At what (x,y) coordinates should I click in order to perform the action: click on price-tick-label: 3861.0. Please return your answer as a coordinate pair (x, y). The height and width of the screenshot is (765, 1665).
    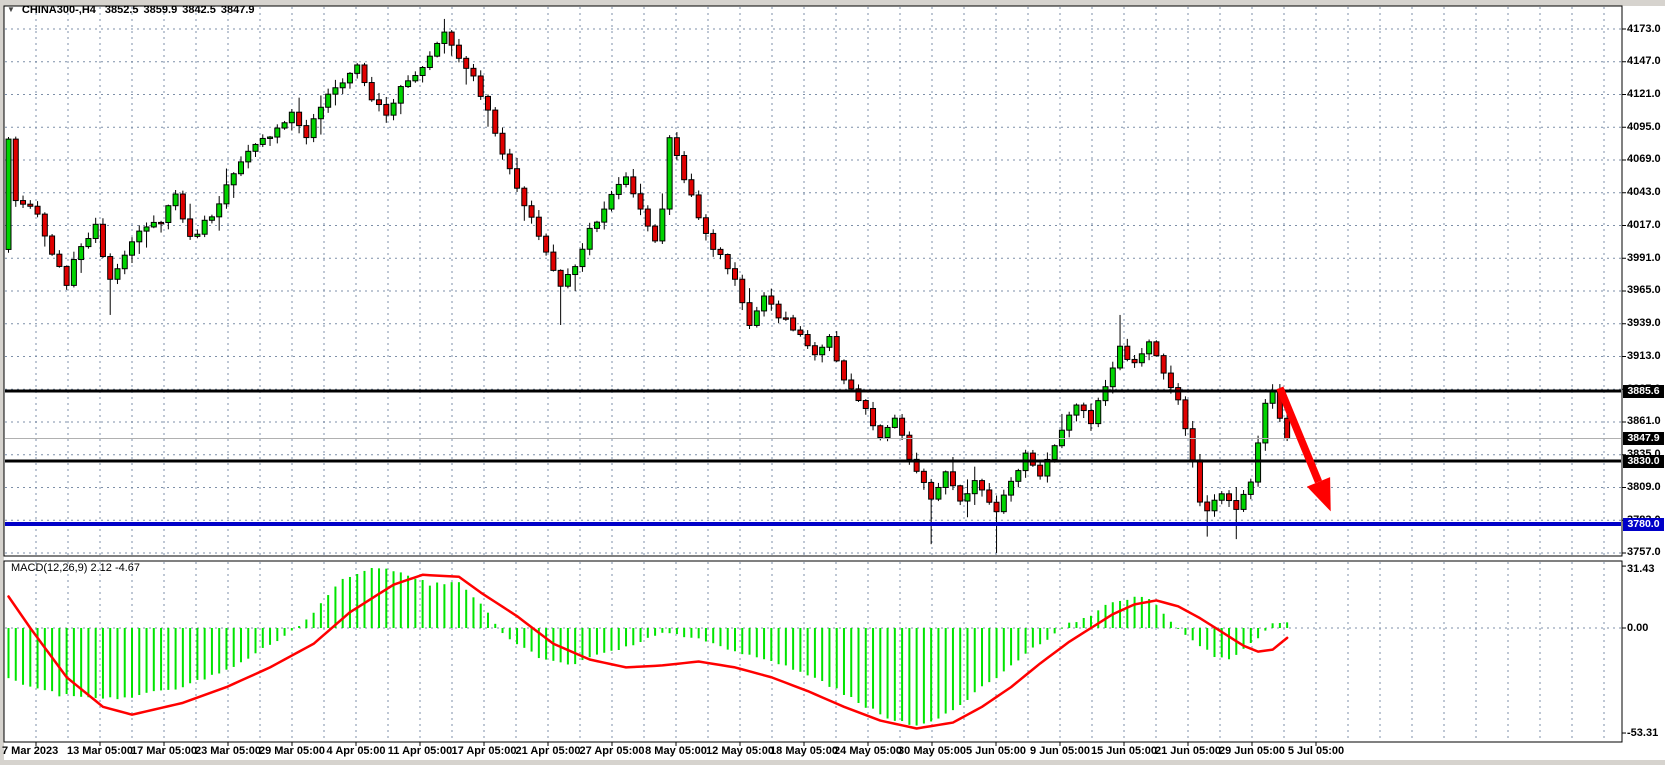
    Looking at the image, I should click on (1644, 421).